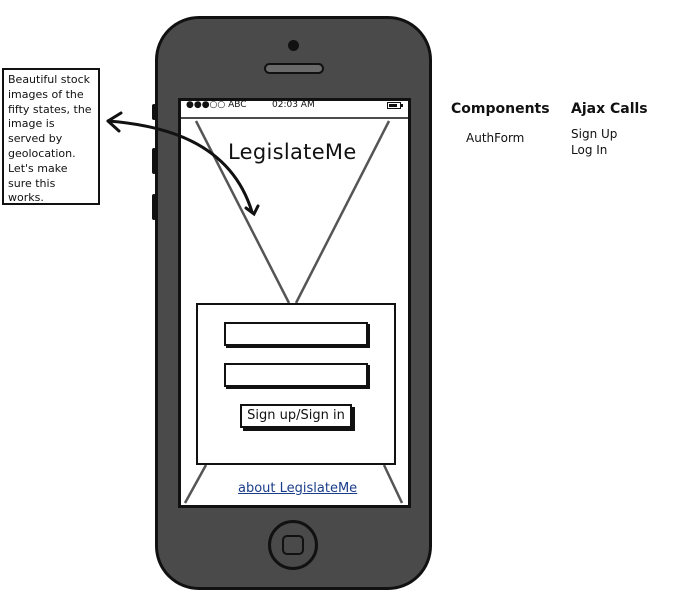 Image resolution: width=686 pixels, height=608 pixels. I want to click on ajax-call-item: Sign Up, so click(594, 134).